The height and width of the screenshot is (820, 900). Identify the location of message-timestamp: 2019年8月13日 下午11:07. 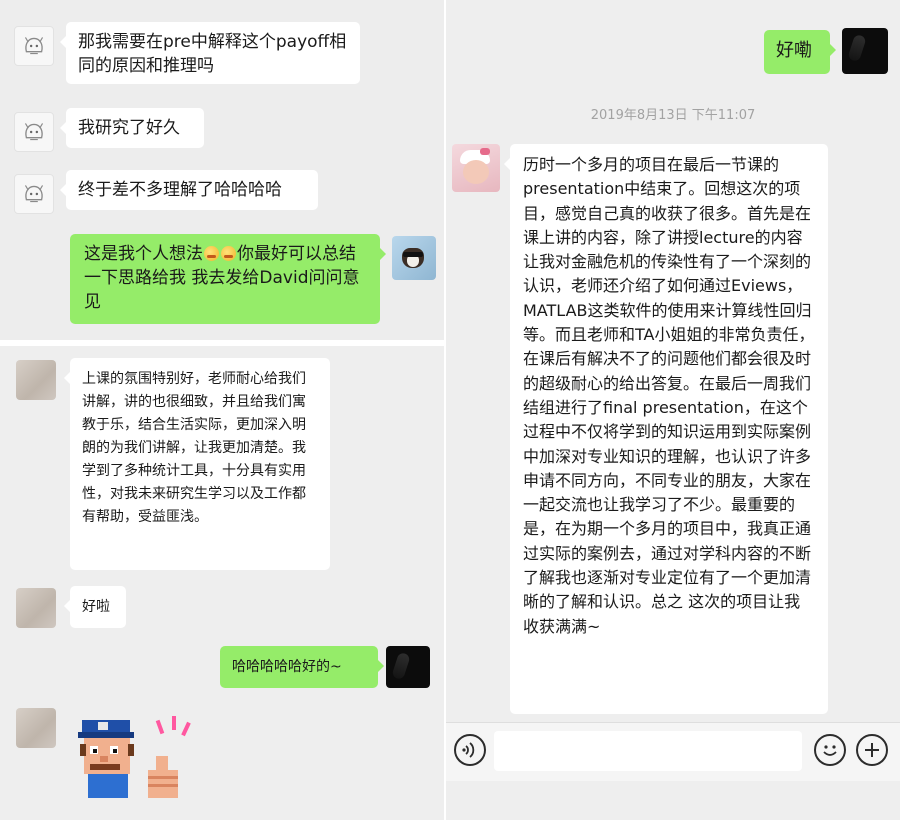
(673, 115).